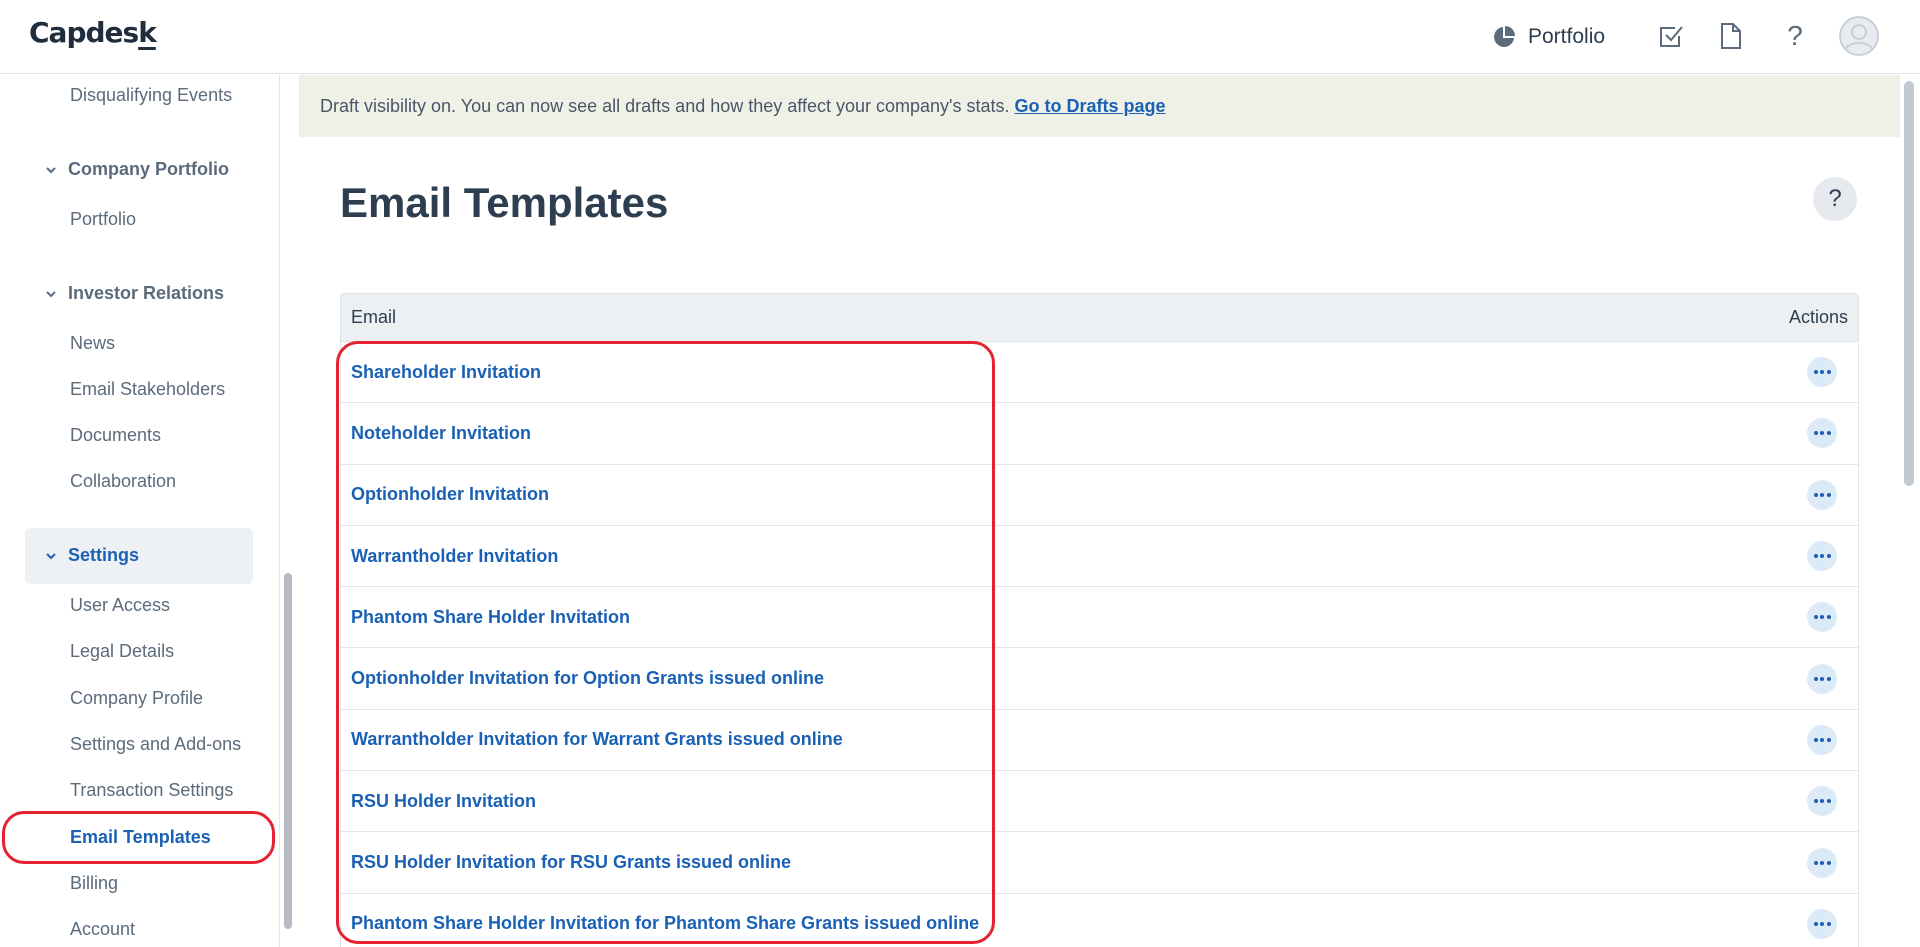  I want to click on logo-text: Capdes, so click(84, 32).